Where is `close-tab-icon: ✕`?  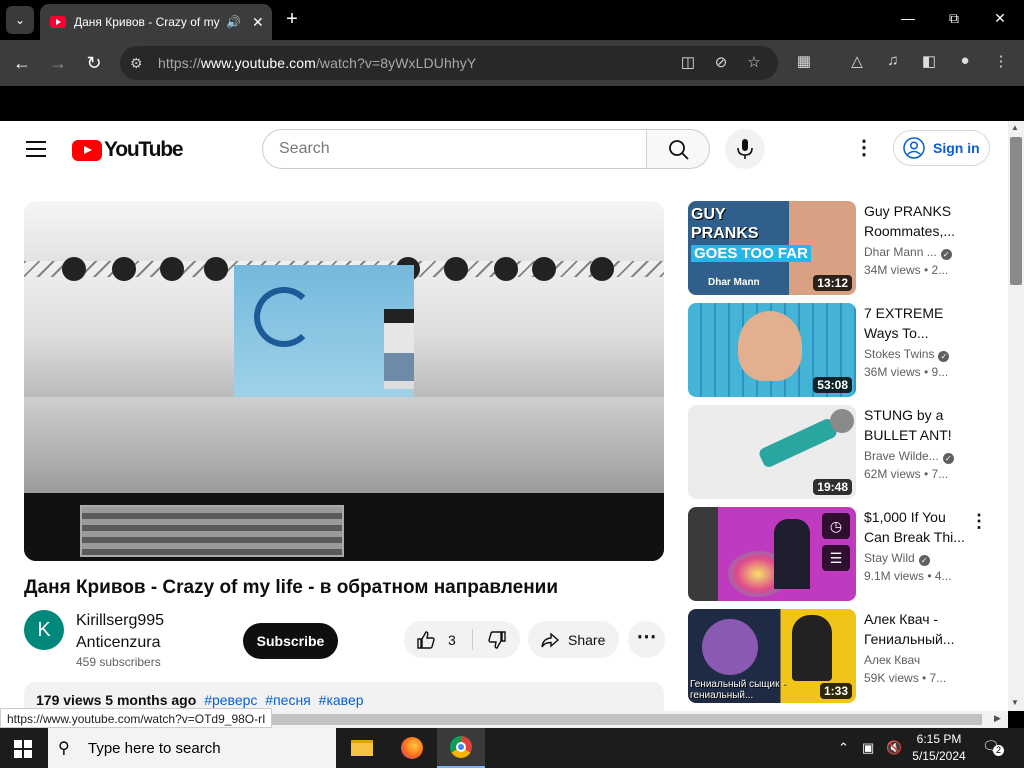 close-tab-icon: ✕ is located at coordinates (258, 22).